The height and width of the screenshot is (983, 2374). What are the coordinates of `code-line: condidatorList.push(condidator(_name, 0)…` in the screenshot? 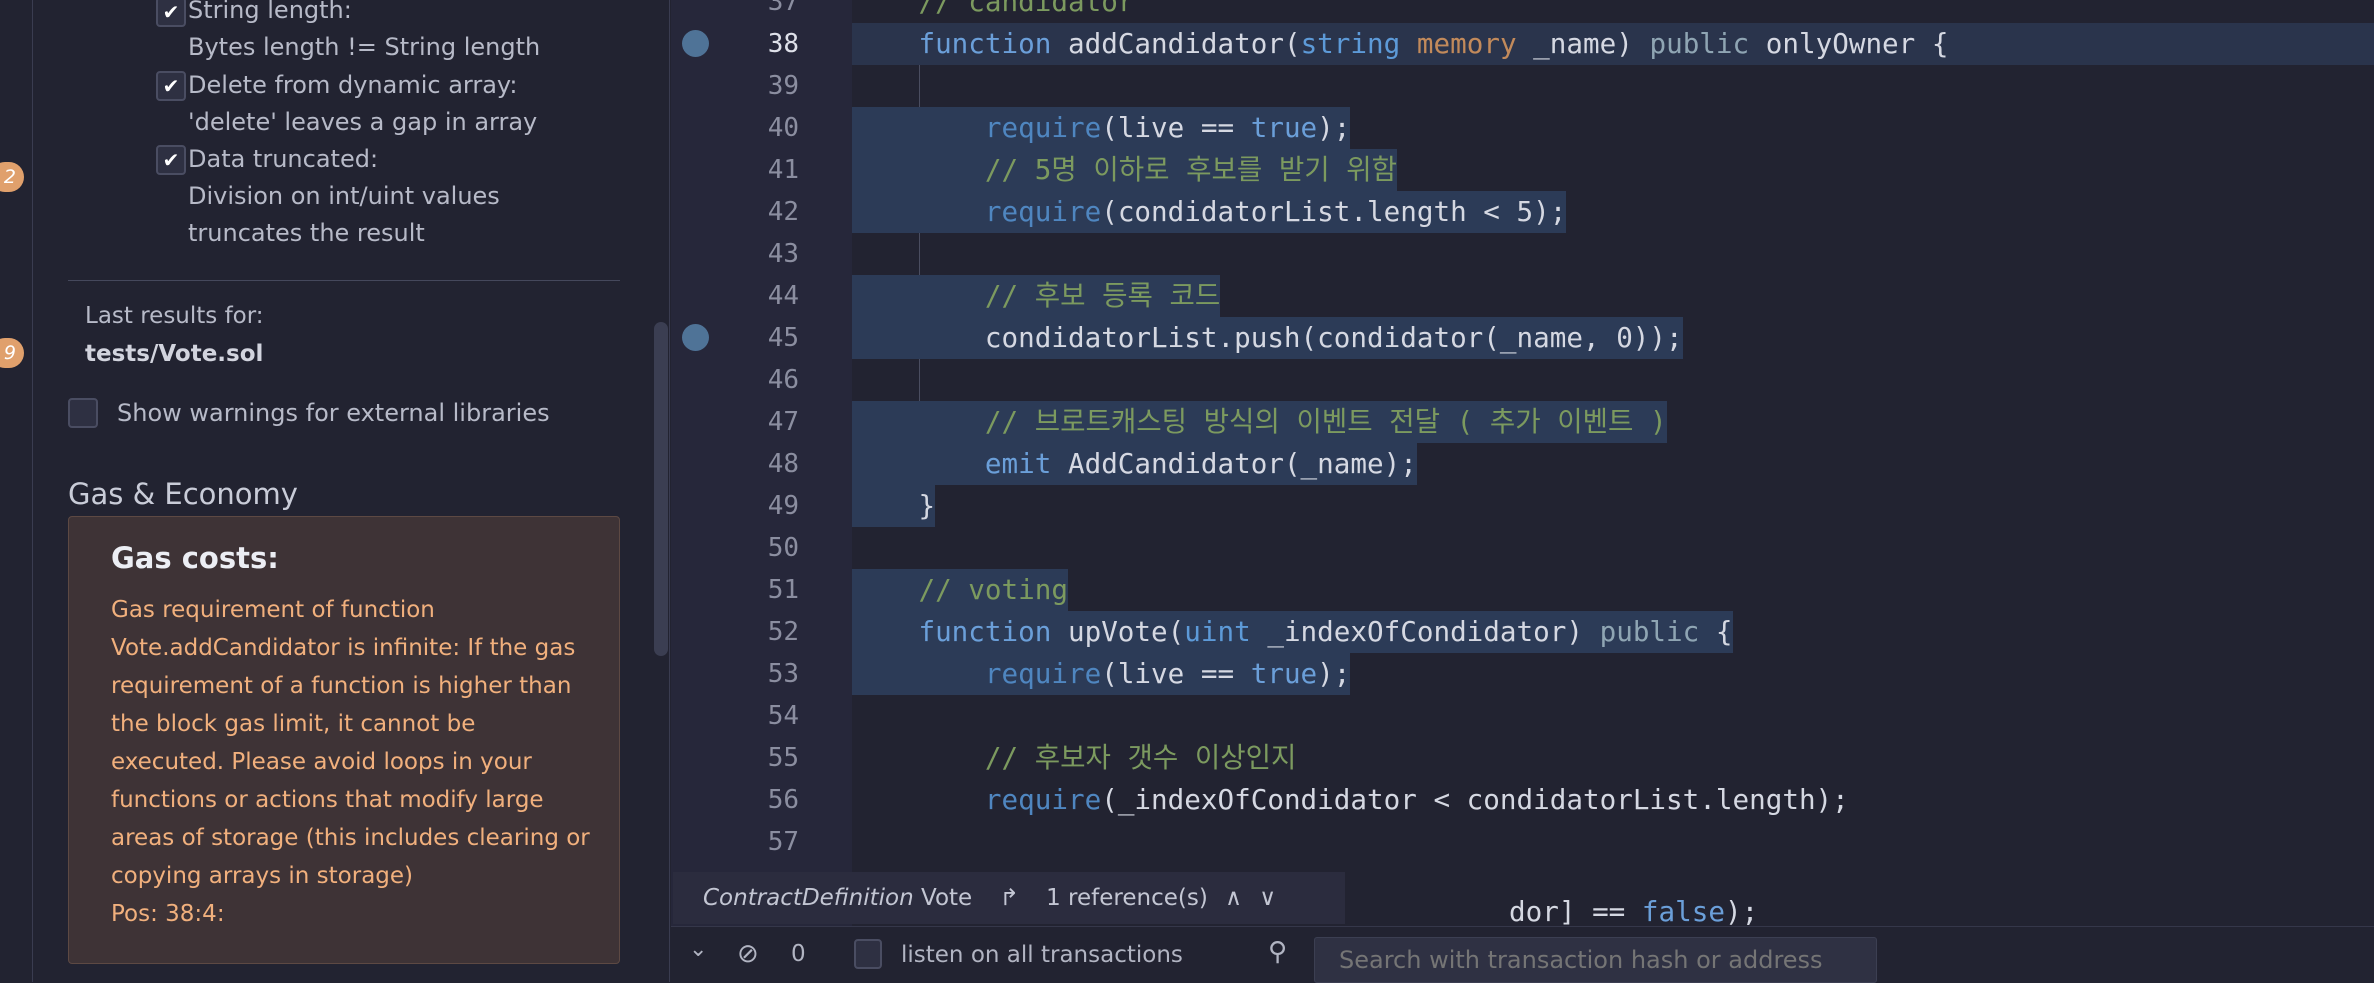 It's located at (1267, 338).